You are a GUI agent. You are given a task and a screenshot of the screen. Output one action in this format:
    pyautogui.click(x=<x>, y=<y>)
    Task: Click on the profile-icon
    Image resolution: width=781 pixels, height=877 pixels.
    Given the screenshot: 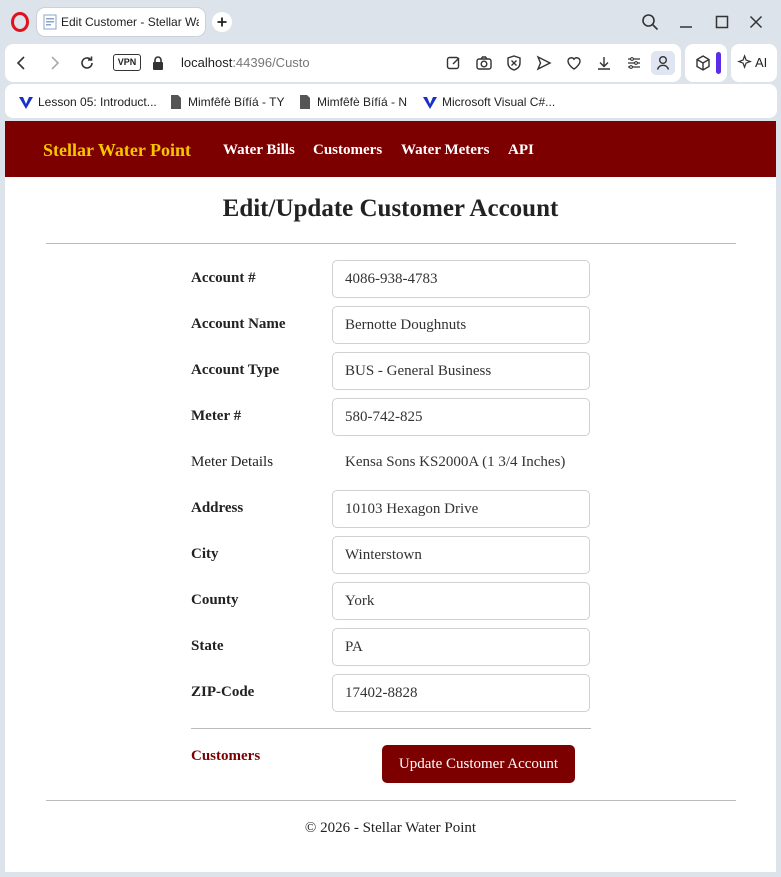 What is the action you would take?
    pyautogui.click(x=663, y=62)
    